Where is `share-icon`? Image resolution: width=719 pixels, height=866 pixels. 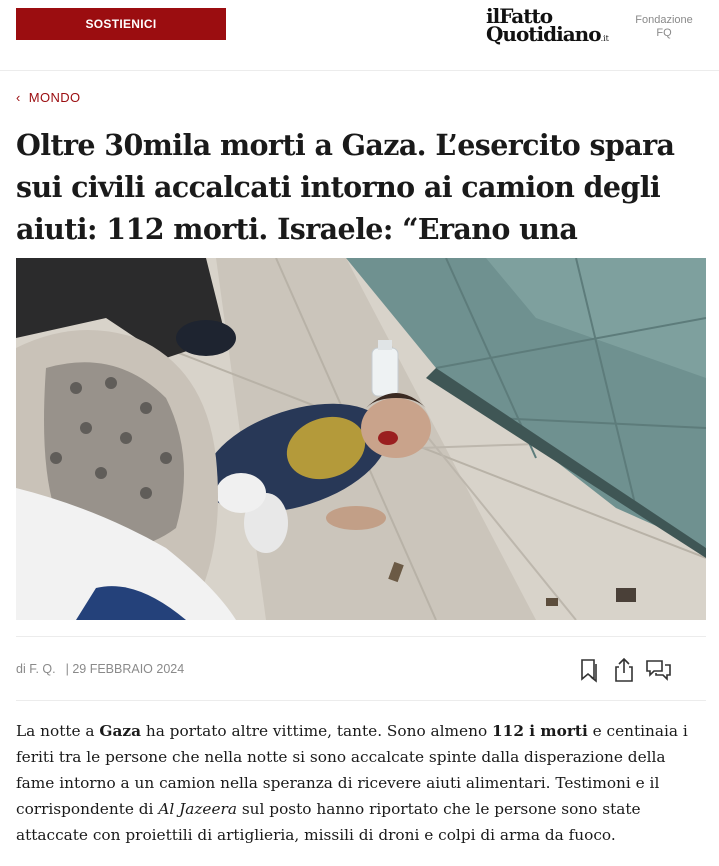
share-icon is located at coordinates (624, 670).